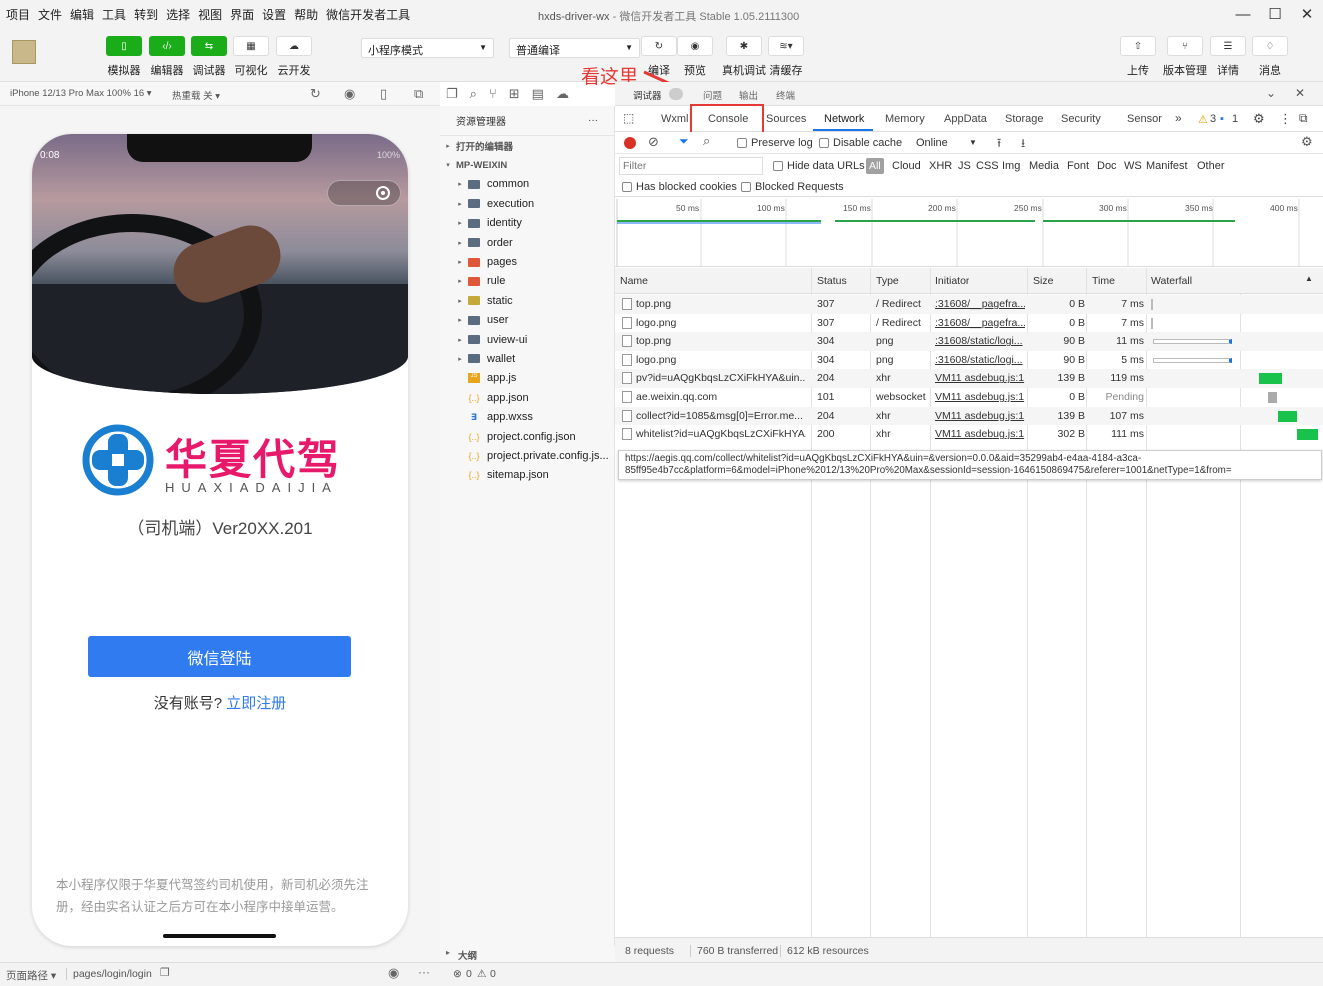 The width and height of the screenshot is (1323, 986). What do you see at coordinates (819, 166) in the screenshot?
I see `hide-data-urls-checkbox: Hide data URLs` at bounding box center [819, 166].